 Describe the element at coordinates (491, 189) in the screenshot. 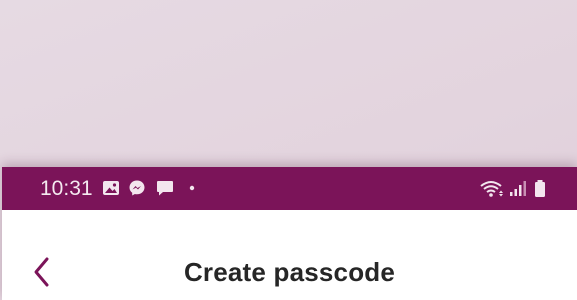

I see `wifi-icon` at that location.